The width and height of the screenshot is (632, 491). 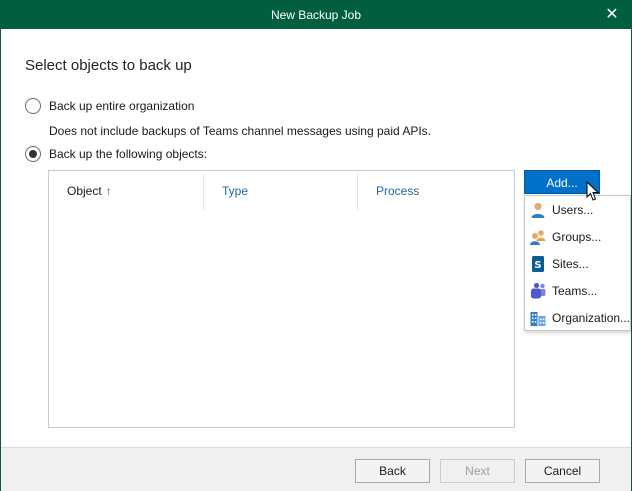 What do you see at coordinates (562, 471) in the screenshot?
I see `cancel-button: Cancel` at bounding box center [562, 471].